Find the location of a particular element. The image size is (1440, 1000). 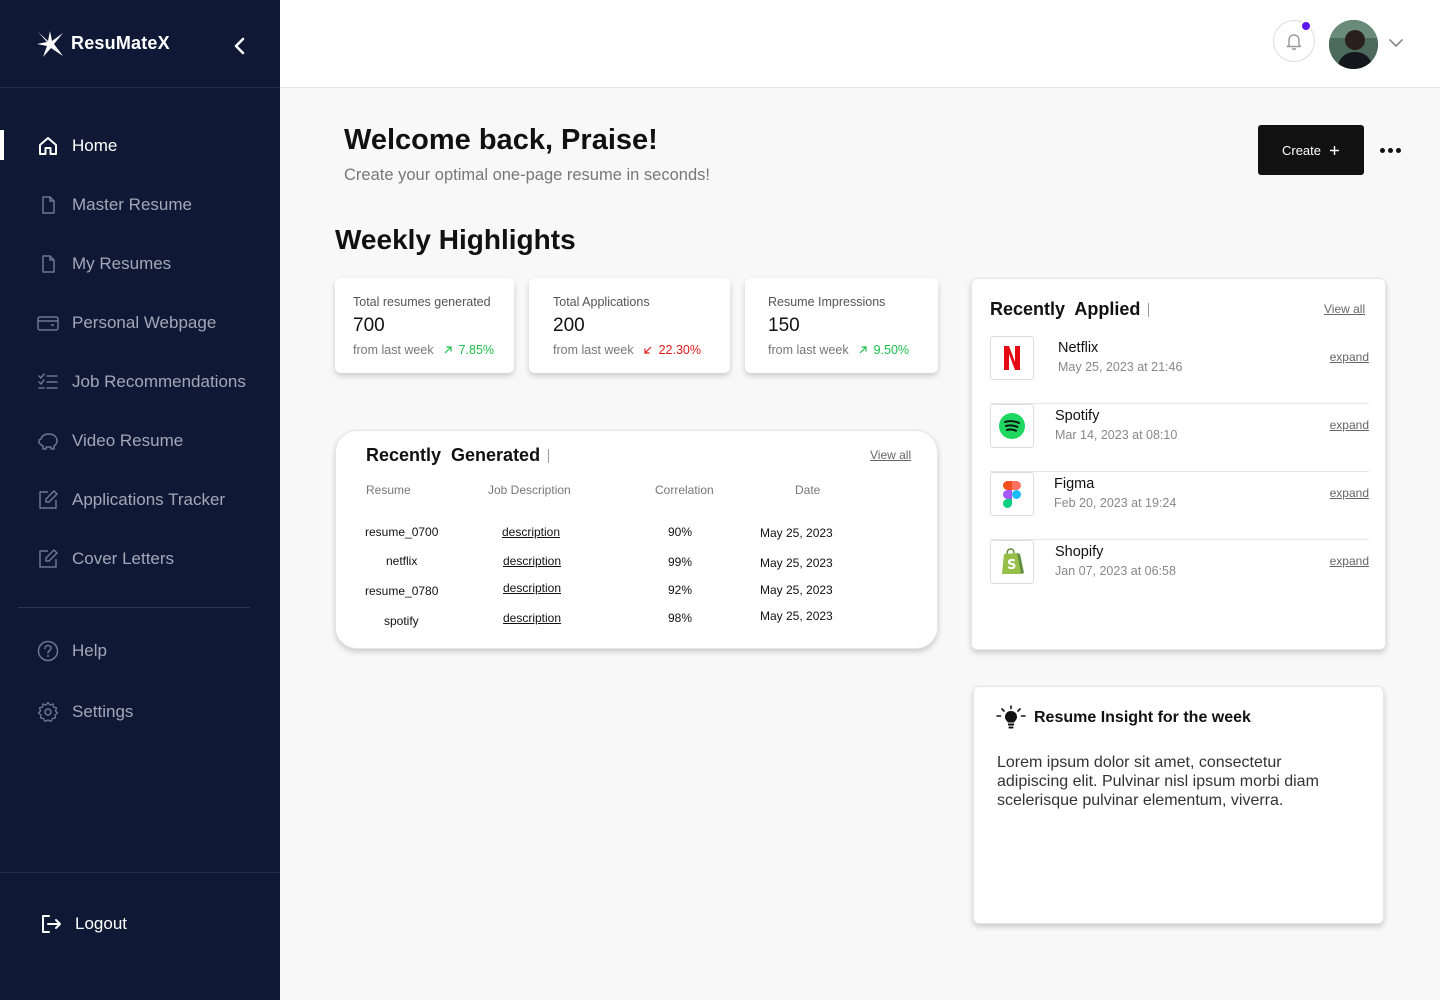

sidebar-item-my-resumes: My Resumes is located at coordinates (140, 263).